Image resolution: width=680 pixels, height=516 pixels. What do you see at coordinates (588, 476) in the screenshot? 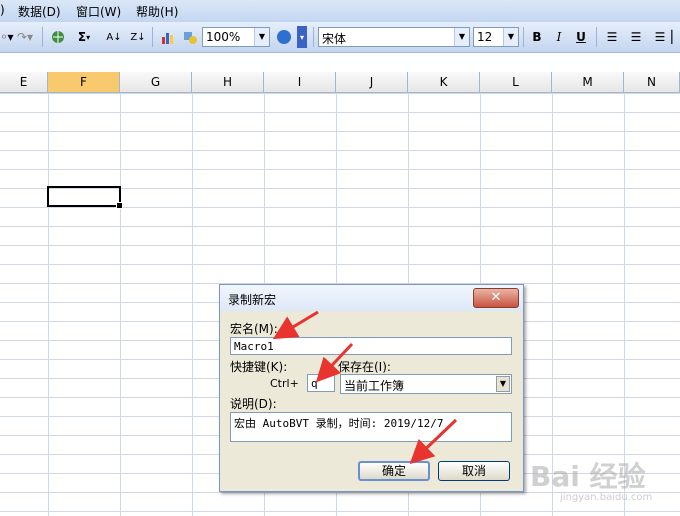
I see `watermark-logo: Bai 经验` at bounding box center [588, 476].